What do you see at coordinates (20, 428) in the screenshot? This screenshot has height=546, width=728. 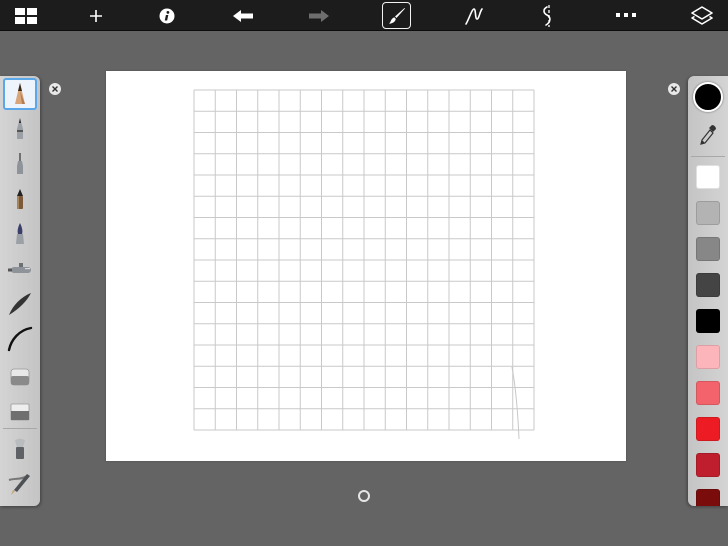 I see `brush-divider` at bounding box center [20, 428].